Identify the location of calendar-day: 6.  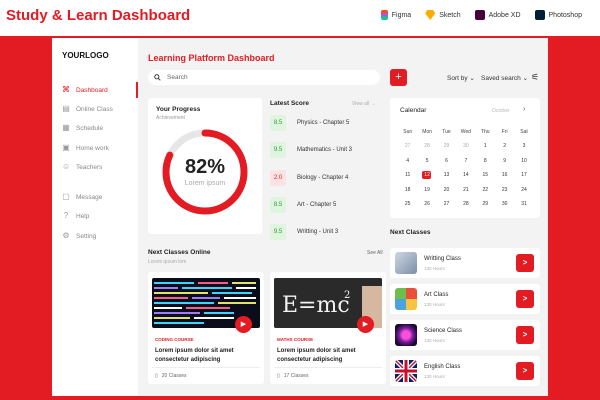
(446, 161).